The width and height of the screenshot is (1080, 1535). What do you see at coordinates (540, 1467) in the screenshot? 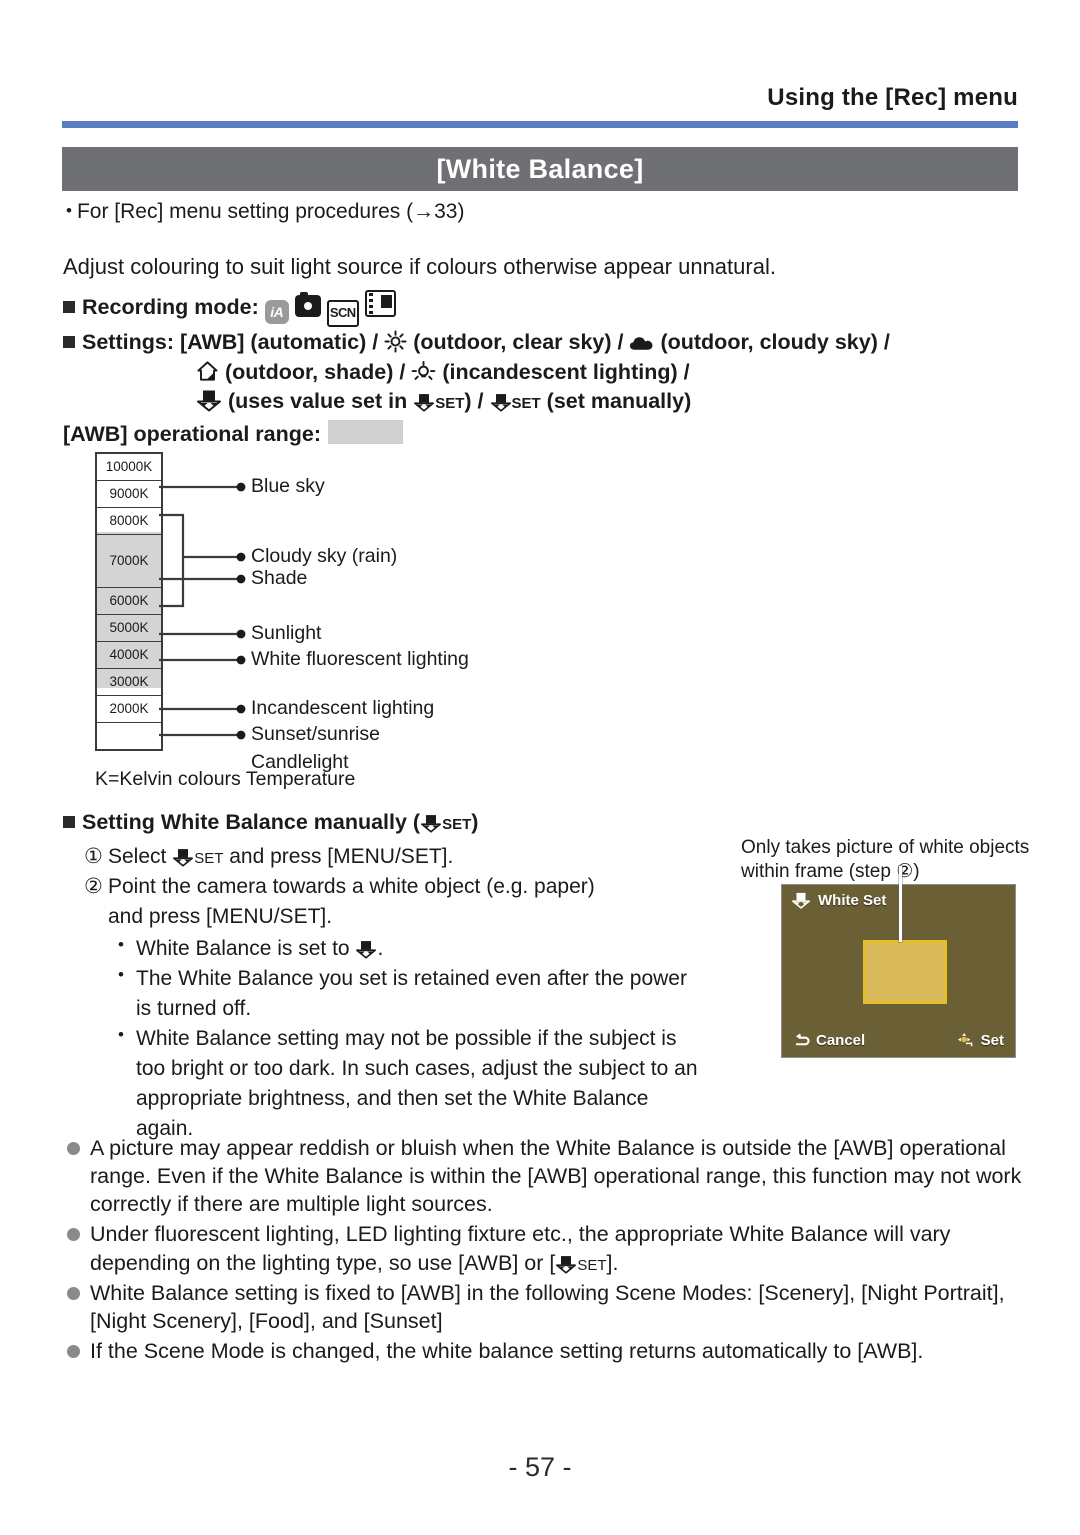
I see `page-number: - 57 -` at bounding box center [540, 1467].